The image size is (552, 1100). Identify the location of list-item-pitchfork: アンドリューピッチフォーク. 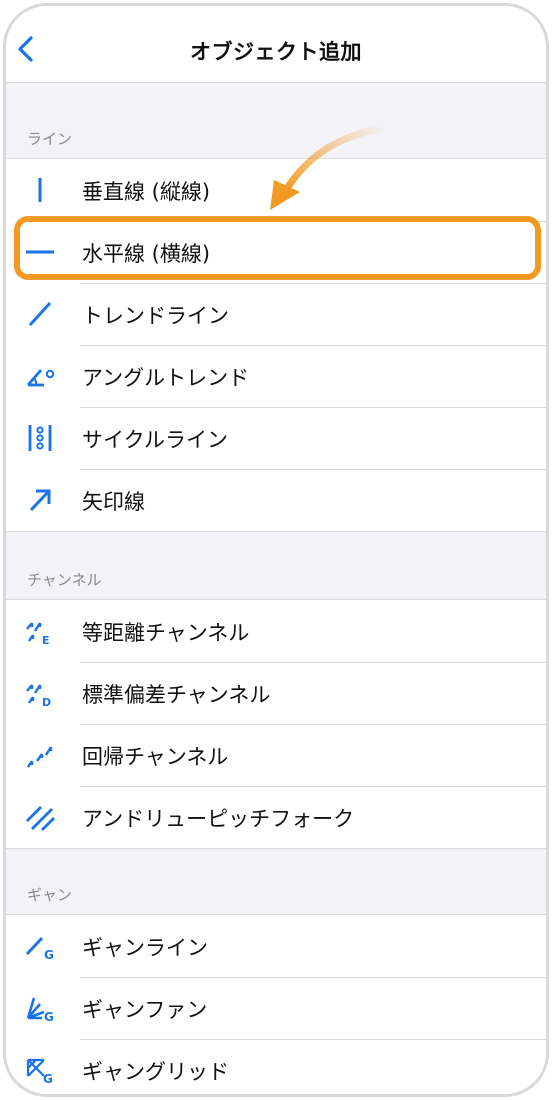
(276, 817).